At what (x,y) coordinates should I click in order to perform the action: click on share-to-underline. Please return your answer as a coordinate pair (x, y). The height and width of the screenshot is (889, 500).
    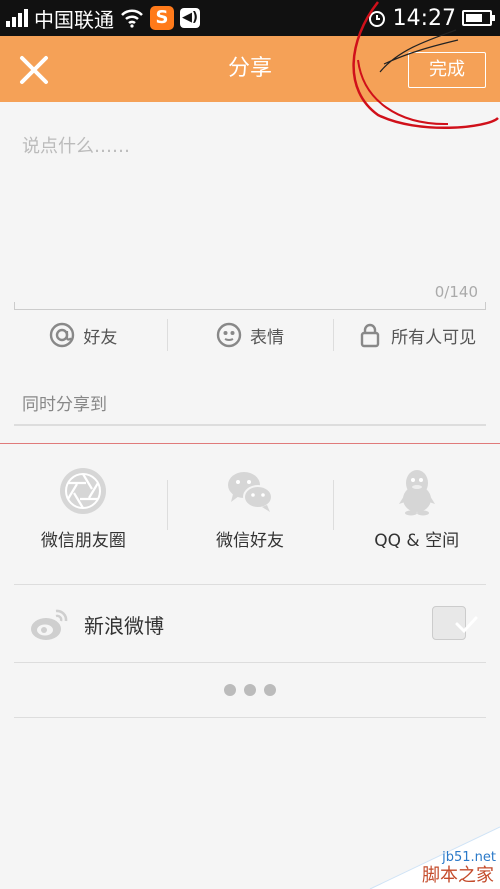
    Looking at the image, I should click on (250, 425).